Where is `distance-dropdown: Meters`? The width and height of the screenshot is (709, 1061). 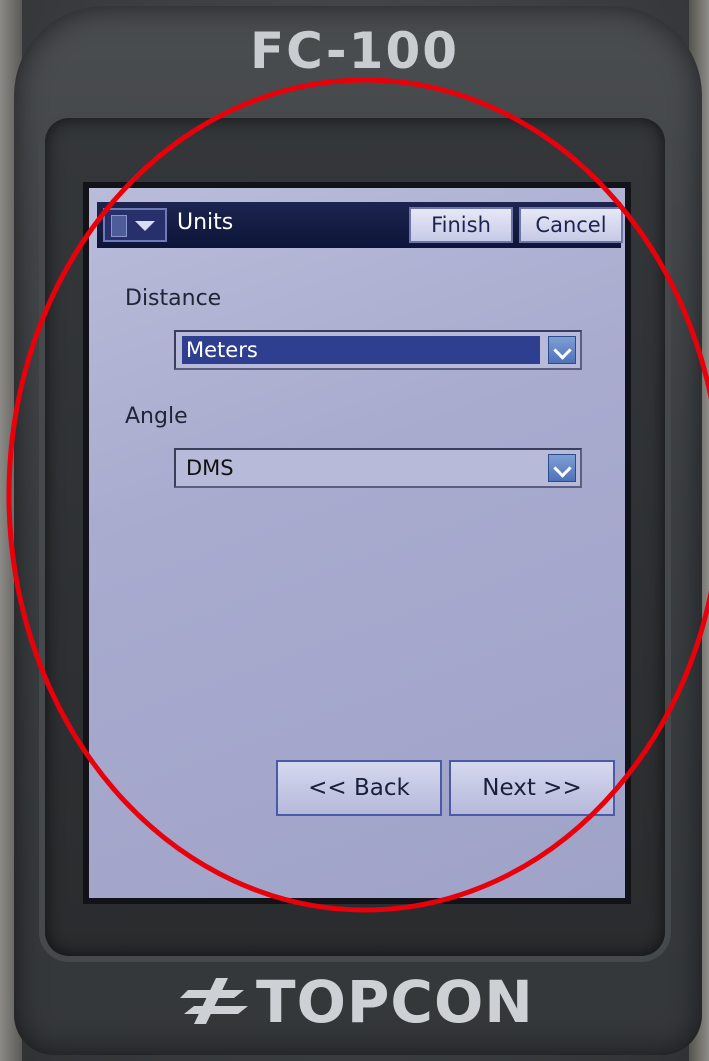 distance-dropdown: Meters is located at coordinates (378, 350).